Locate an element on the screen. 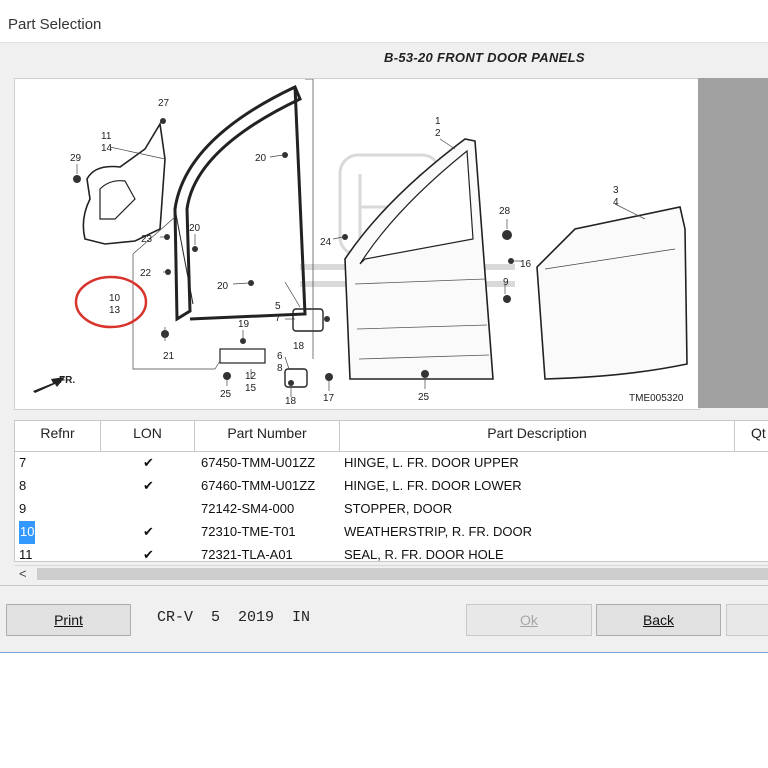 The height and width of the screenshot is (768, 768). direction-label: FR. is located at coordinates (67, 380).